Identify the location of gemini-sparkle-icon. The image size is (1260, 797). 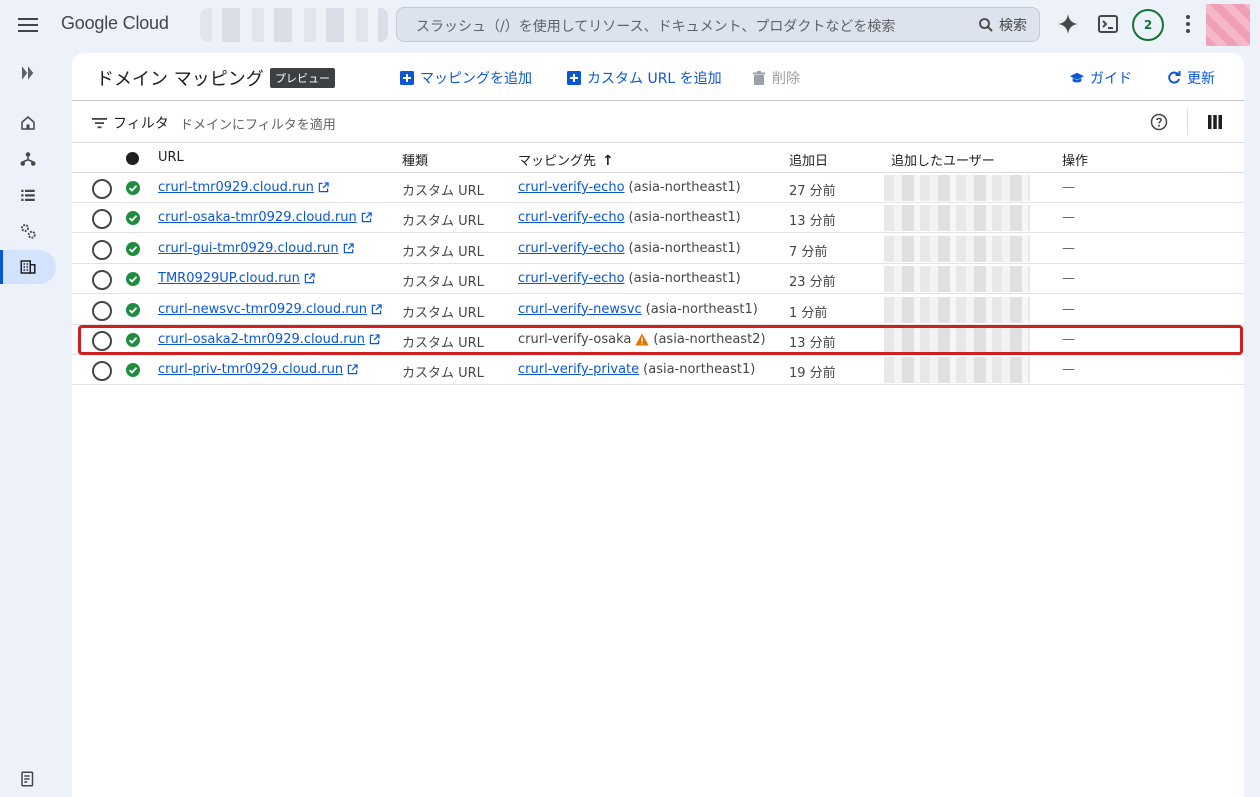
(1068, 24).